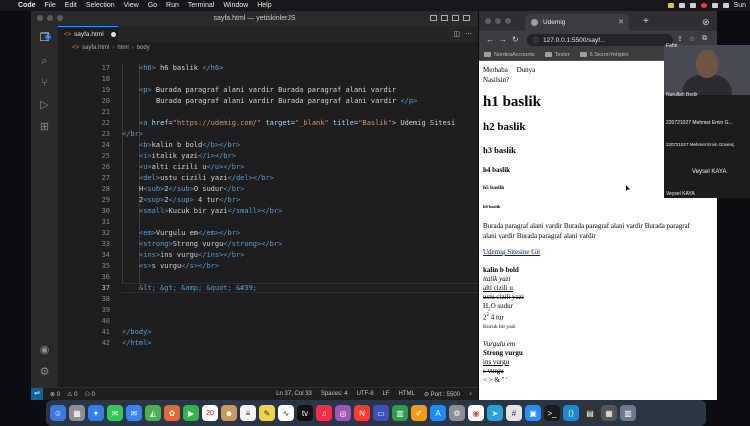  Describe the element at coordinates (444, 18) in the screenshot. I see `toggle-panel-icon` at that location.